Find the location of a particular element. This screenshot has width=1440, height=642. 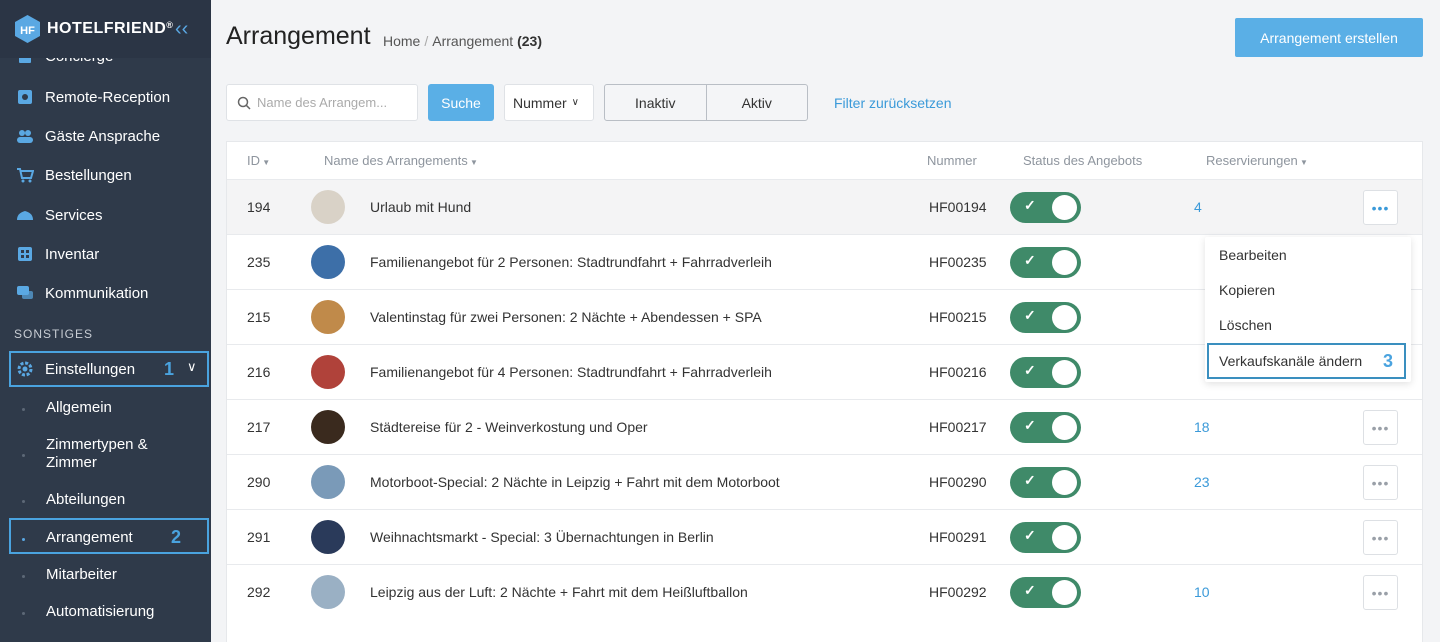

column-header-label: Reservierungen is located at coordinates (1252, 160).